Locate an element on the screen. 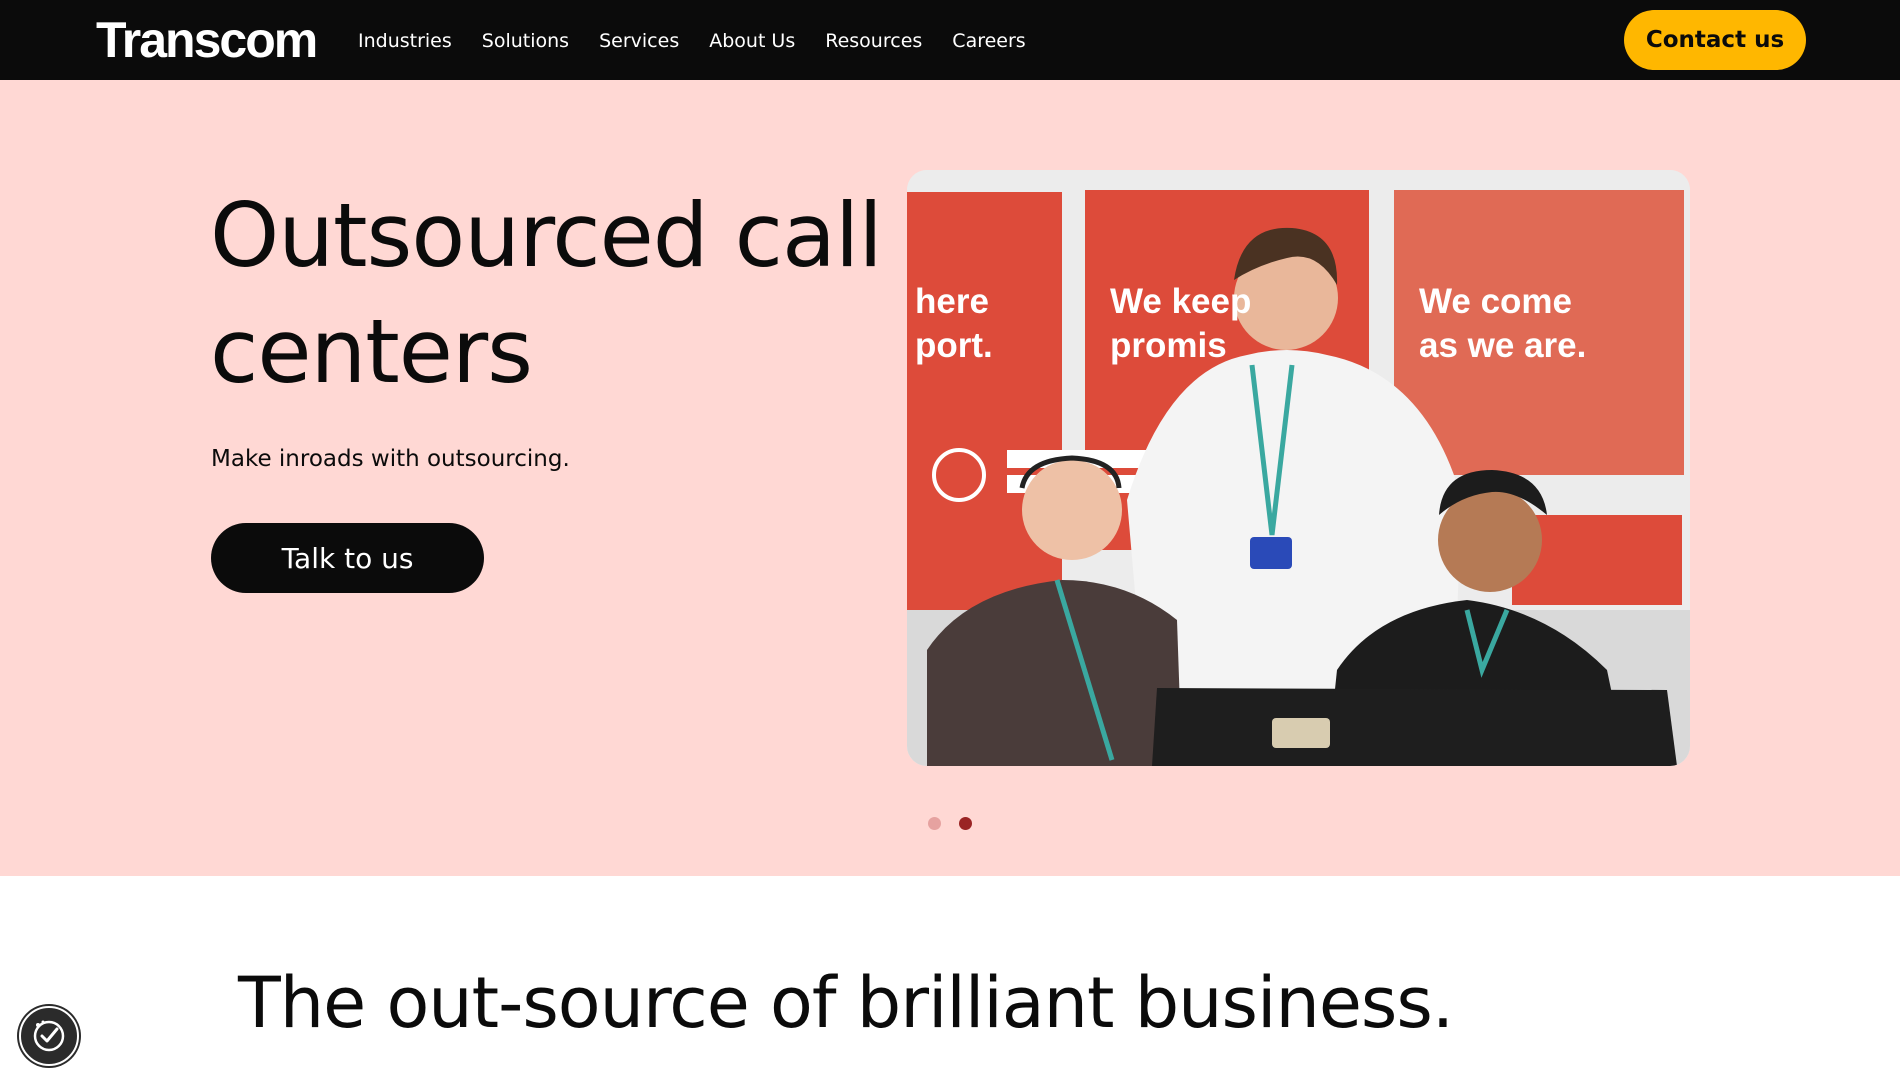  menu-item-industries: Industries is located at coordinates (405, 41).